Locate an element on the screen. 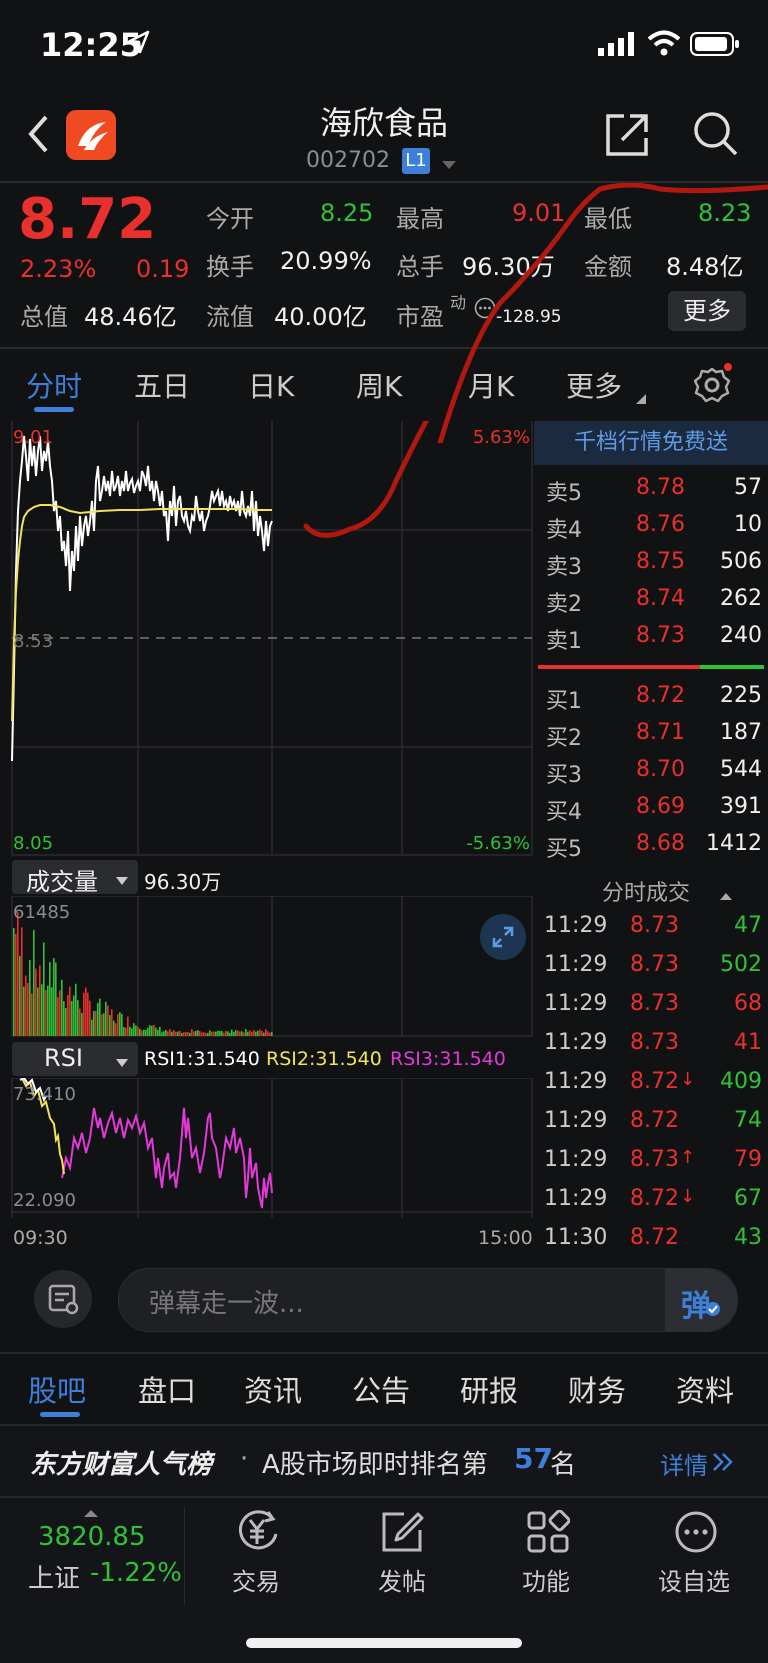 This screenshot has width=768, height=1663. total-value: 48.46亿 is located at coordinates (130, 317).